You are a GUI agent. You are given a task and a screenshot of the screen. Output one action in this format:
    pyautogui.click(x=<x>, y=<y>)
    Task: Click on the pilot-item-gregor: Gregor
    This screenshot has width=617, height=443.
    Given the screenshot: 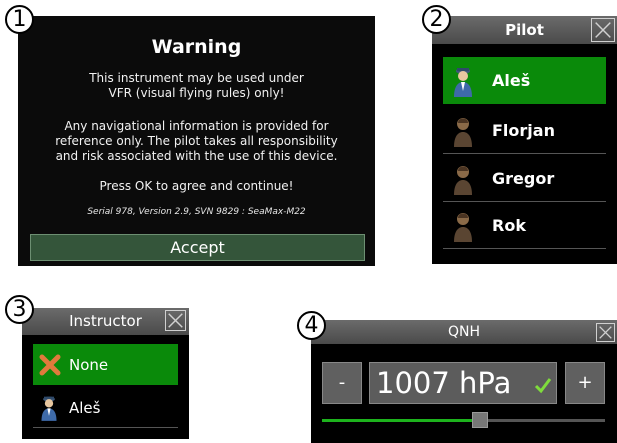 What is the action you would take?
    pyautogui.click(x=524, y=178)
    